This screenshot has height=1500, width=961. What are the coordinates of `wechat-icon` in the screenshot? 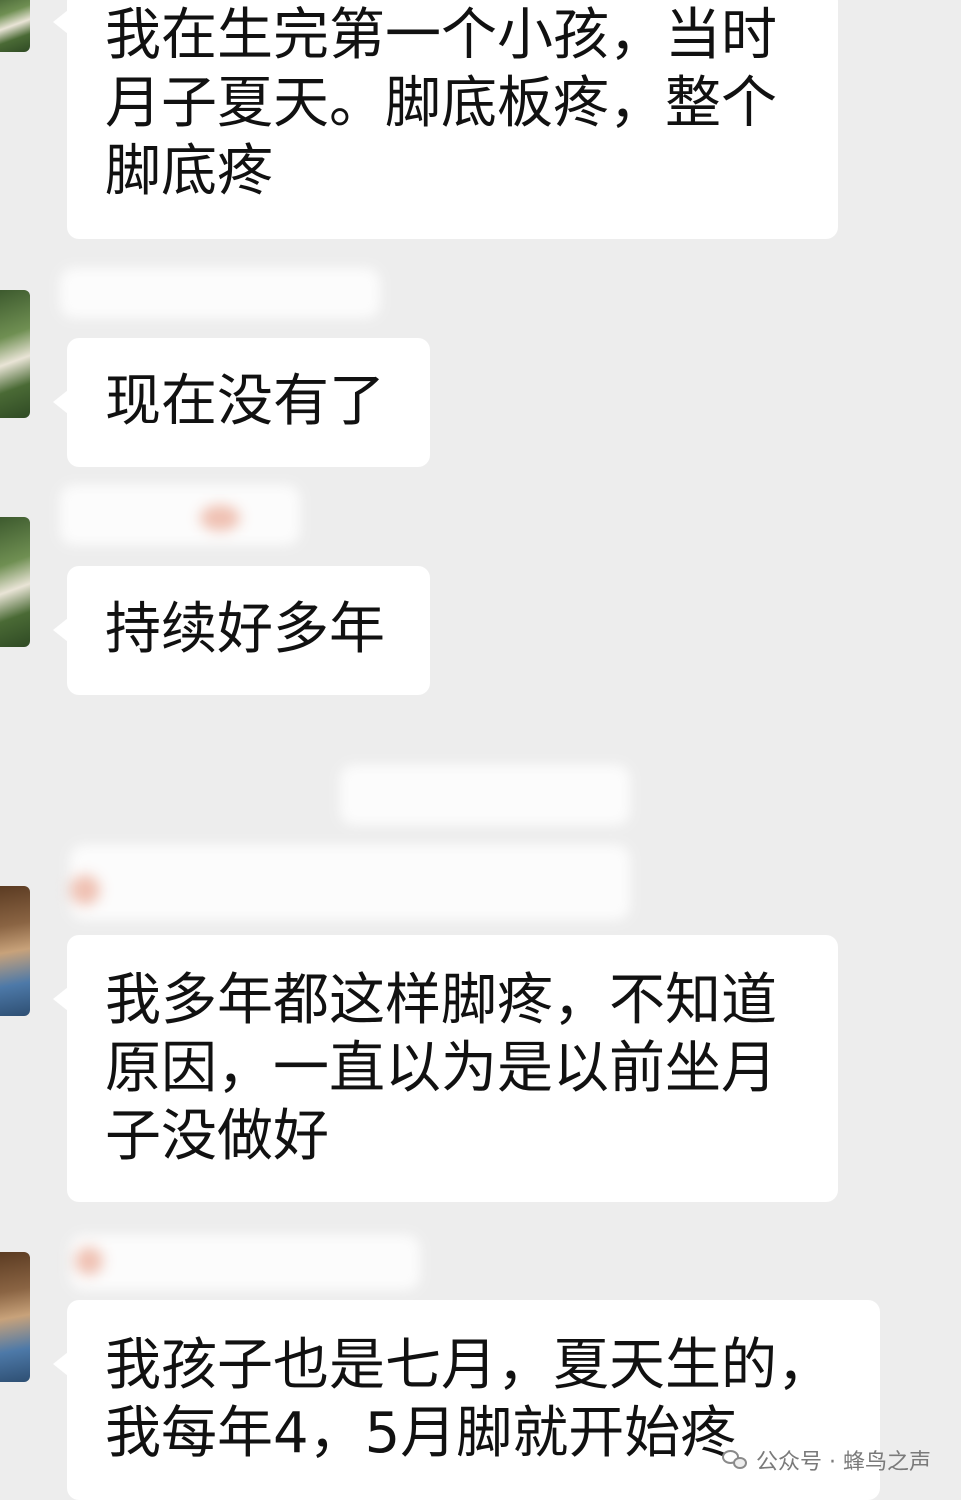 It's located at (735, 1460).